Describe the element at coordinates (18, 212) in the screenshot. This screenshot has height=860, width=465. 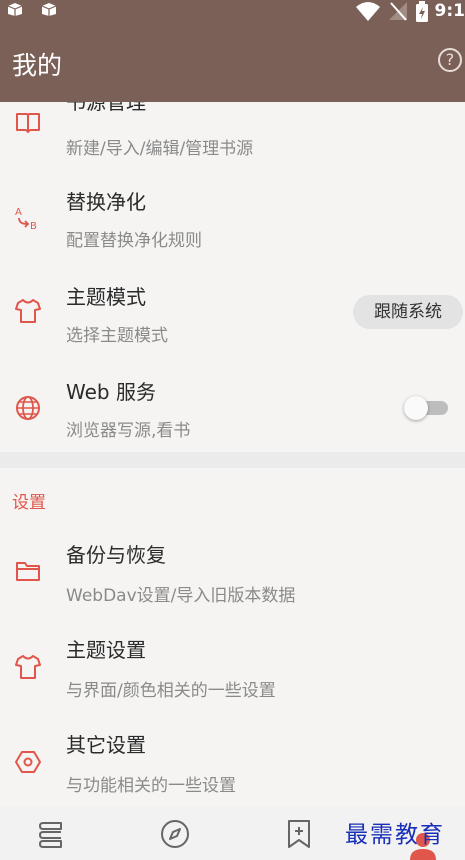
I see `svg-text: A` at that location.